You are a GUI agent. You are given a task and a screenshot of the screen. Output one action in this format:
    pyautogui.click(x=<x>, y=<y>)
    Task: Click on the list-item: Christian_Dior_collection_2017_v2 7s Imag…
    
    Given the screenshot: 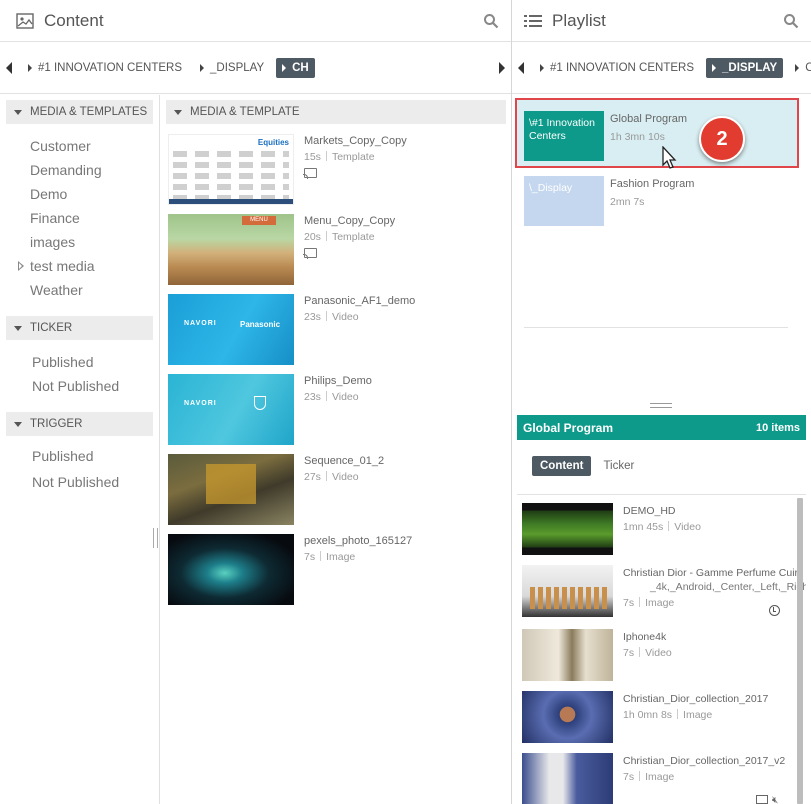 What is the action you would take?
    pyautogui.click(x=657, y=778)
    